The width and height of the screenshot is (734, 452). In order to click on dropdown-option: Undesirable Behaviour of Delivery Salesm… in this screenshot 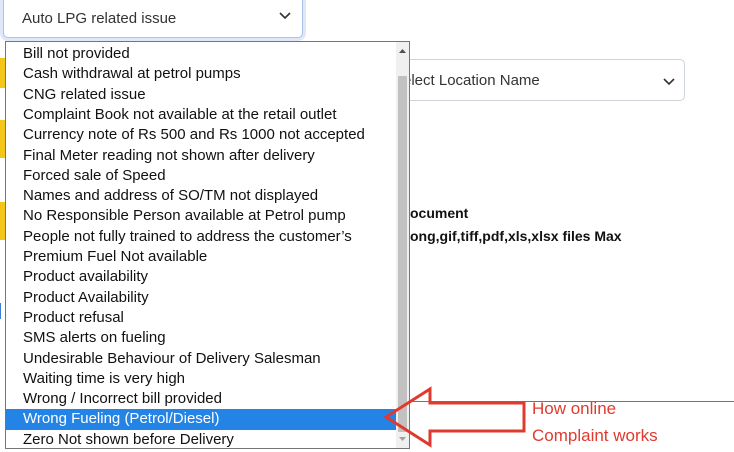, I will do `click(201, 359)`.